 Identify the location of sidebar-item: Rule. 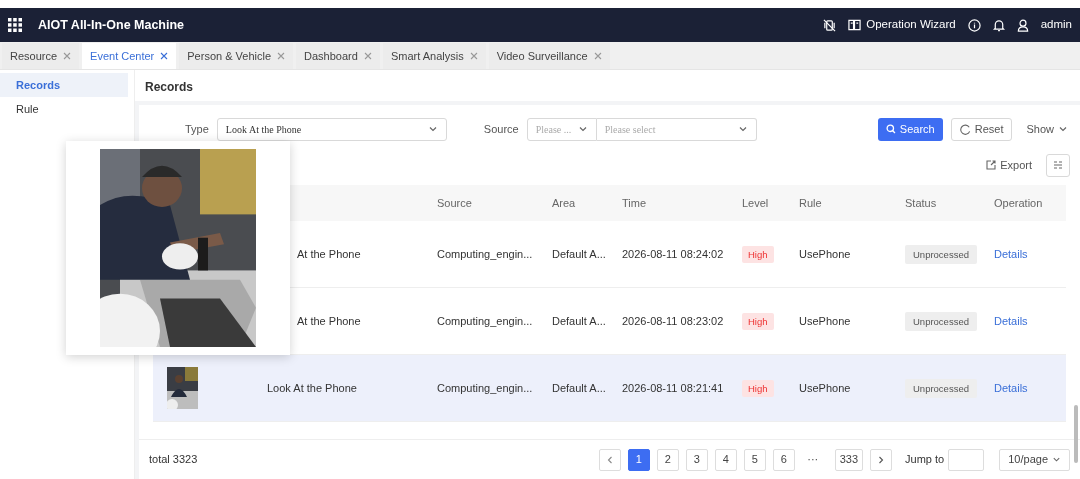
(64, 109).